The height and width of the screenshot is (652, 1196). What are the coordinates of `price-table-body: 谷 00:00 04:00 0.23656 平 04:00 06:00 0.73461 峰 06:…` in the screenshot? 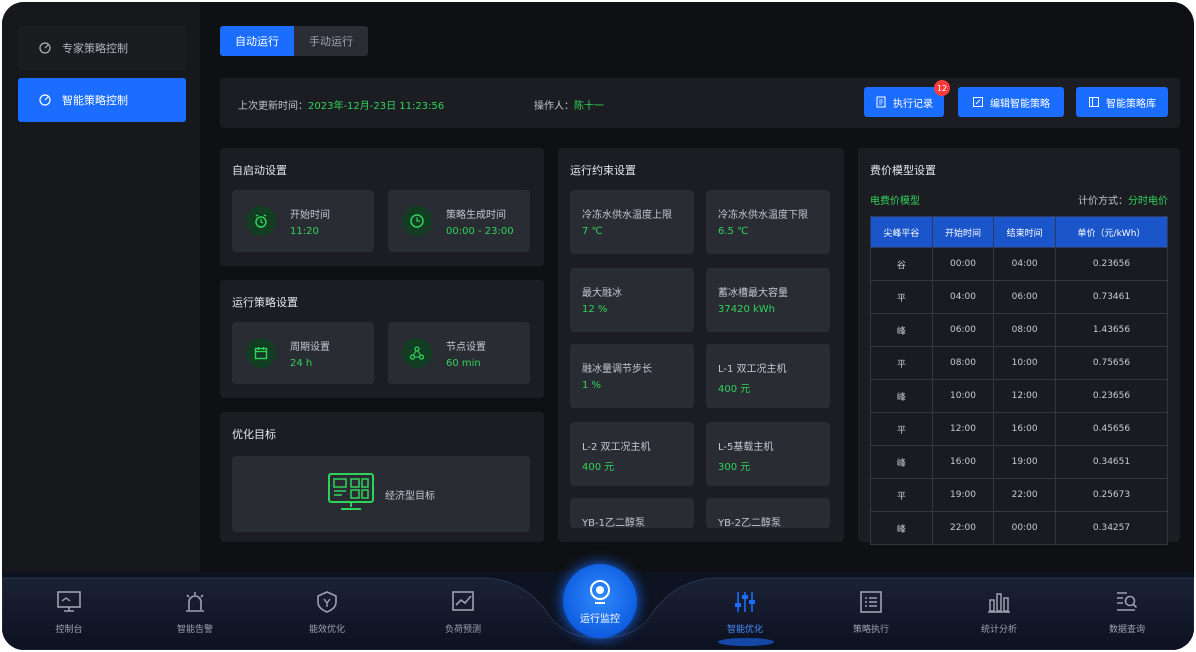 It's located at (1019, 396).